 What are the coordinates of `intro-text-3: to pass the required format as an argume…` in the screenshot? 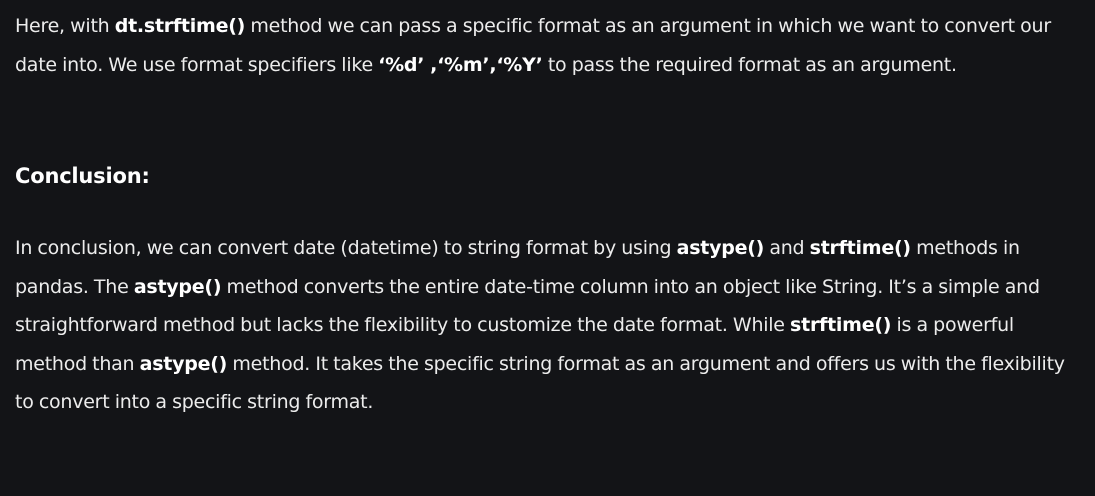 It's located at (749, 64).